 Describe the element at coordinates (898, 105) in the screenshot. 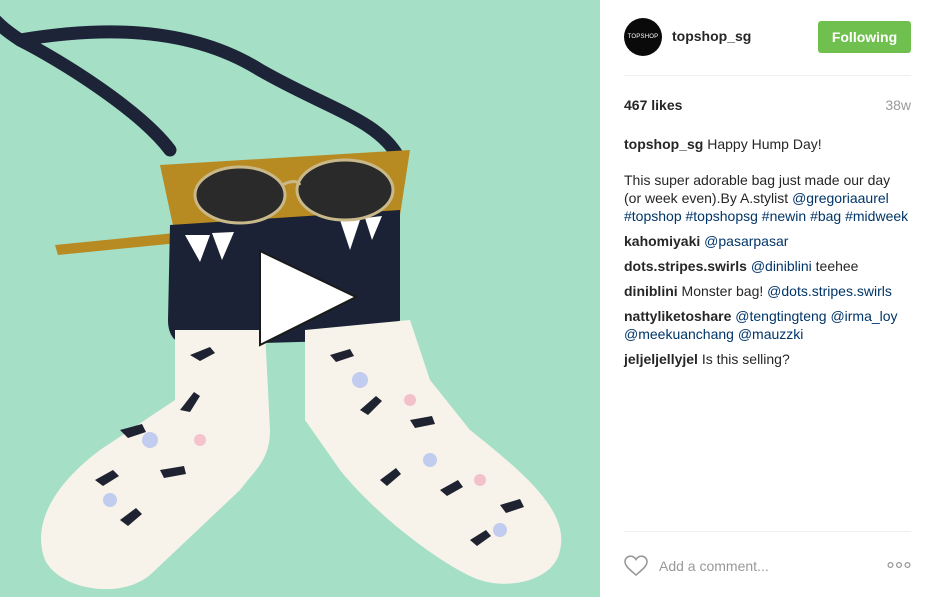

I see `post-timestamp: 38w` at that location.